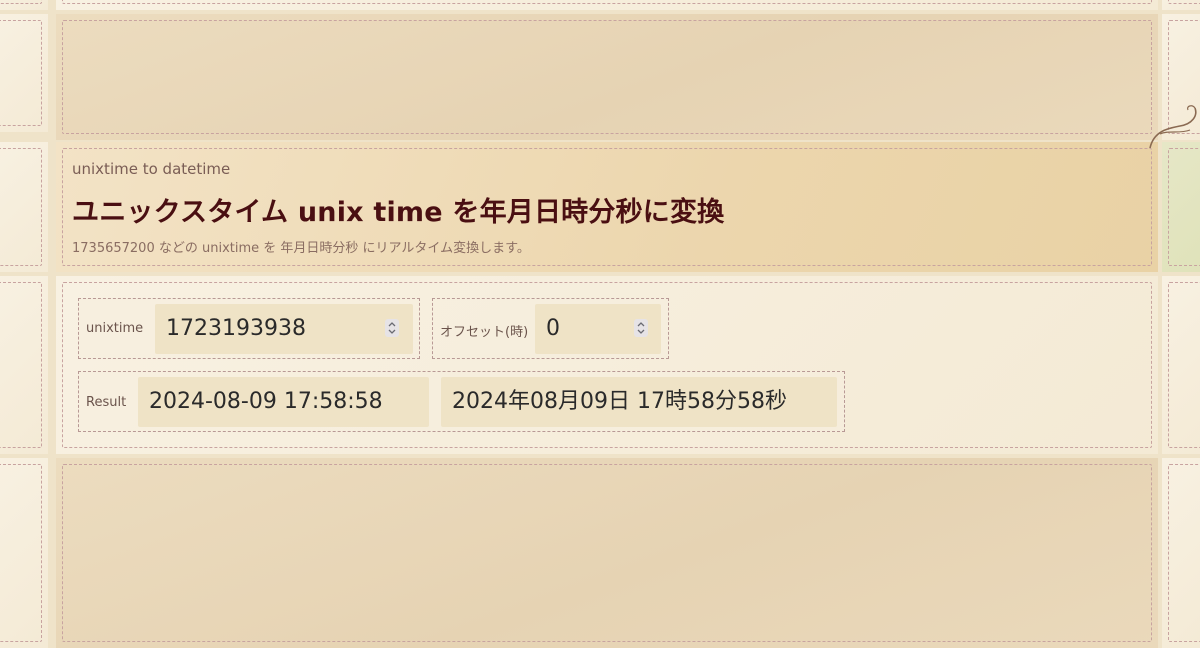 The image size is (1200, 648). Describe the element at coordinates (151, 169) in the screenshot. I see `page-subtitle: unixtime to datetime` at that location.